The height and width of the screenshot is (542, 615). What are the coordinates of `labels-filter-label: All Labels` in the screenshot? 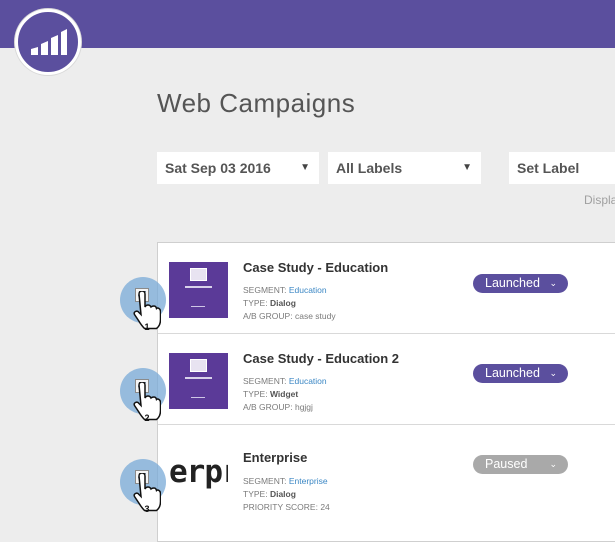 It's located at (369, 168).